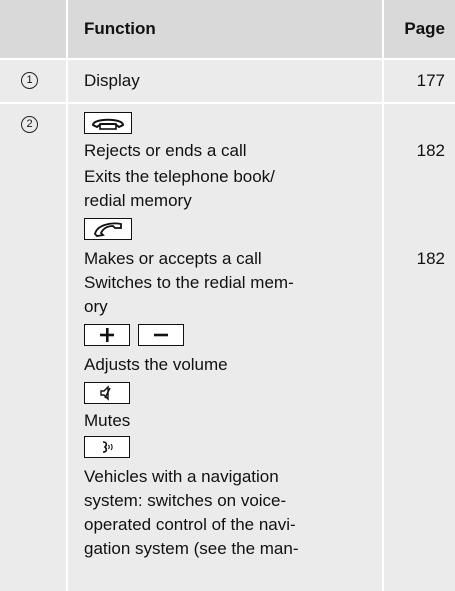  What do you see at coordinates (96, 306) in the screenshot?
I see `line-ory: ory` at bounding box center [96, 306].